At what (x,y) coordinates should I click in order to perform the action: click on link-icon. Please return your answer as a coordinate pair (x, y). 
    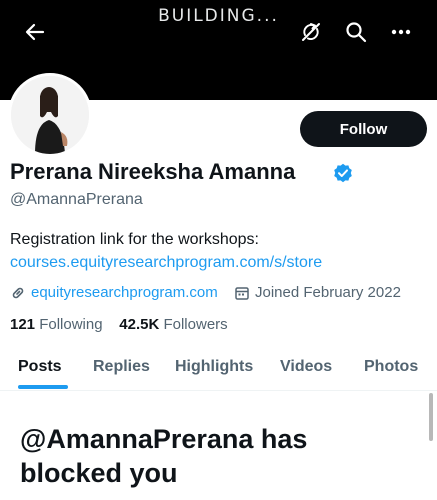
    Looking at the image, I should click on (18, 293).